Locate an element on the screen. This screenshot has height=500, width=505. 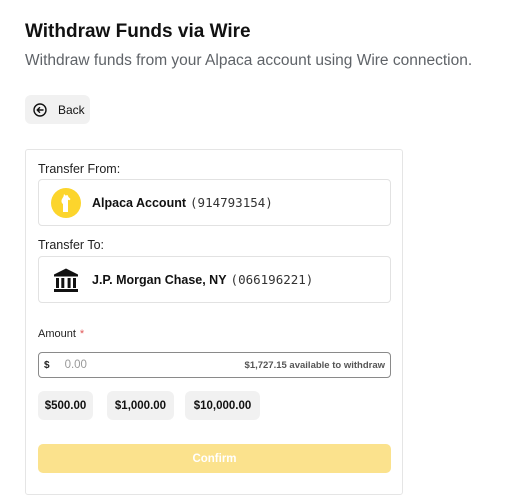
transfer-to-account-number: (066196221) is located at coordinates (272, 279).